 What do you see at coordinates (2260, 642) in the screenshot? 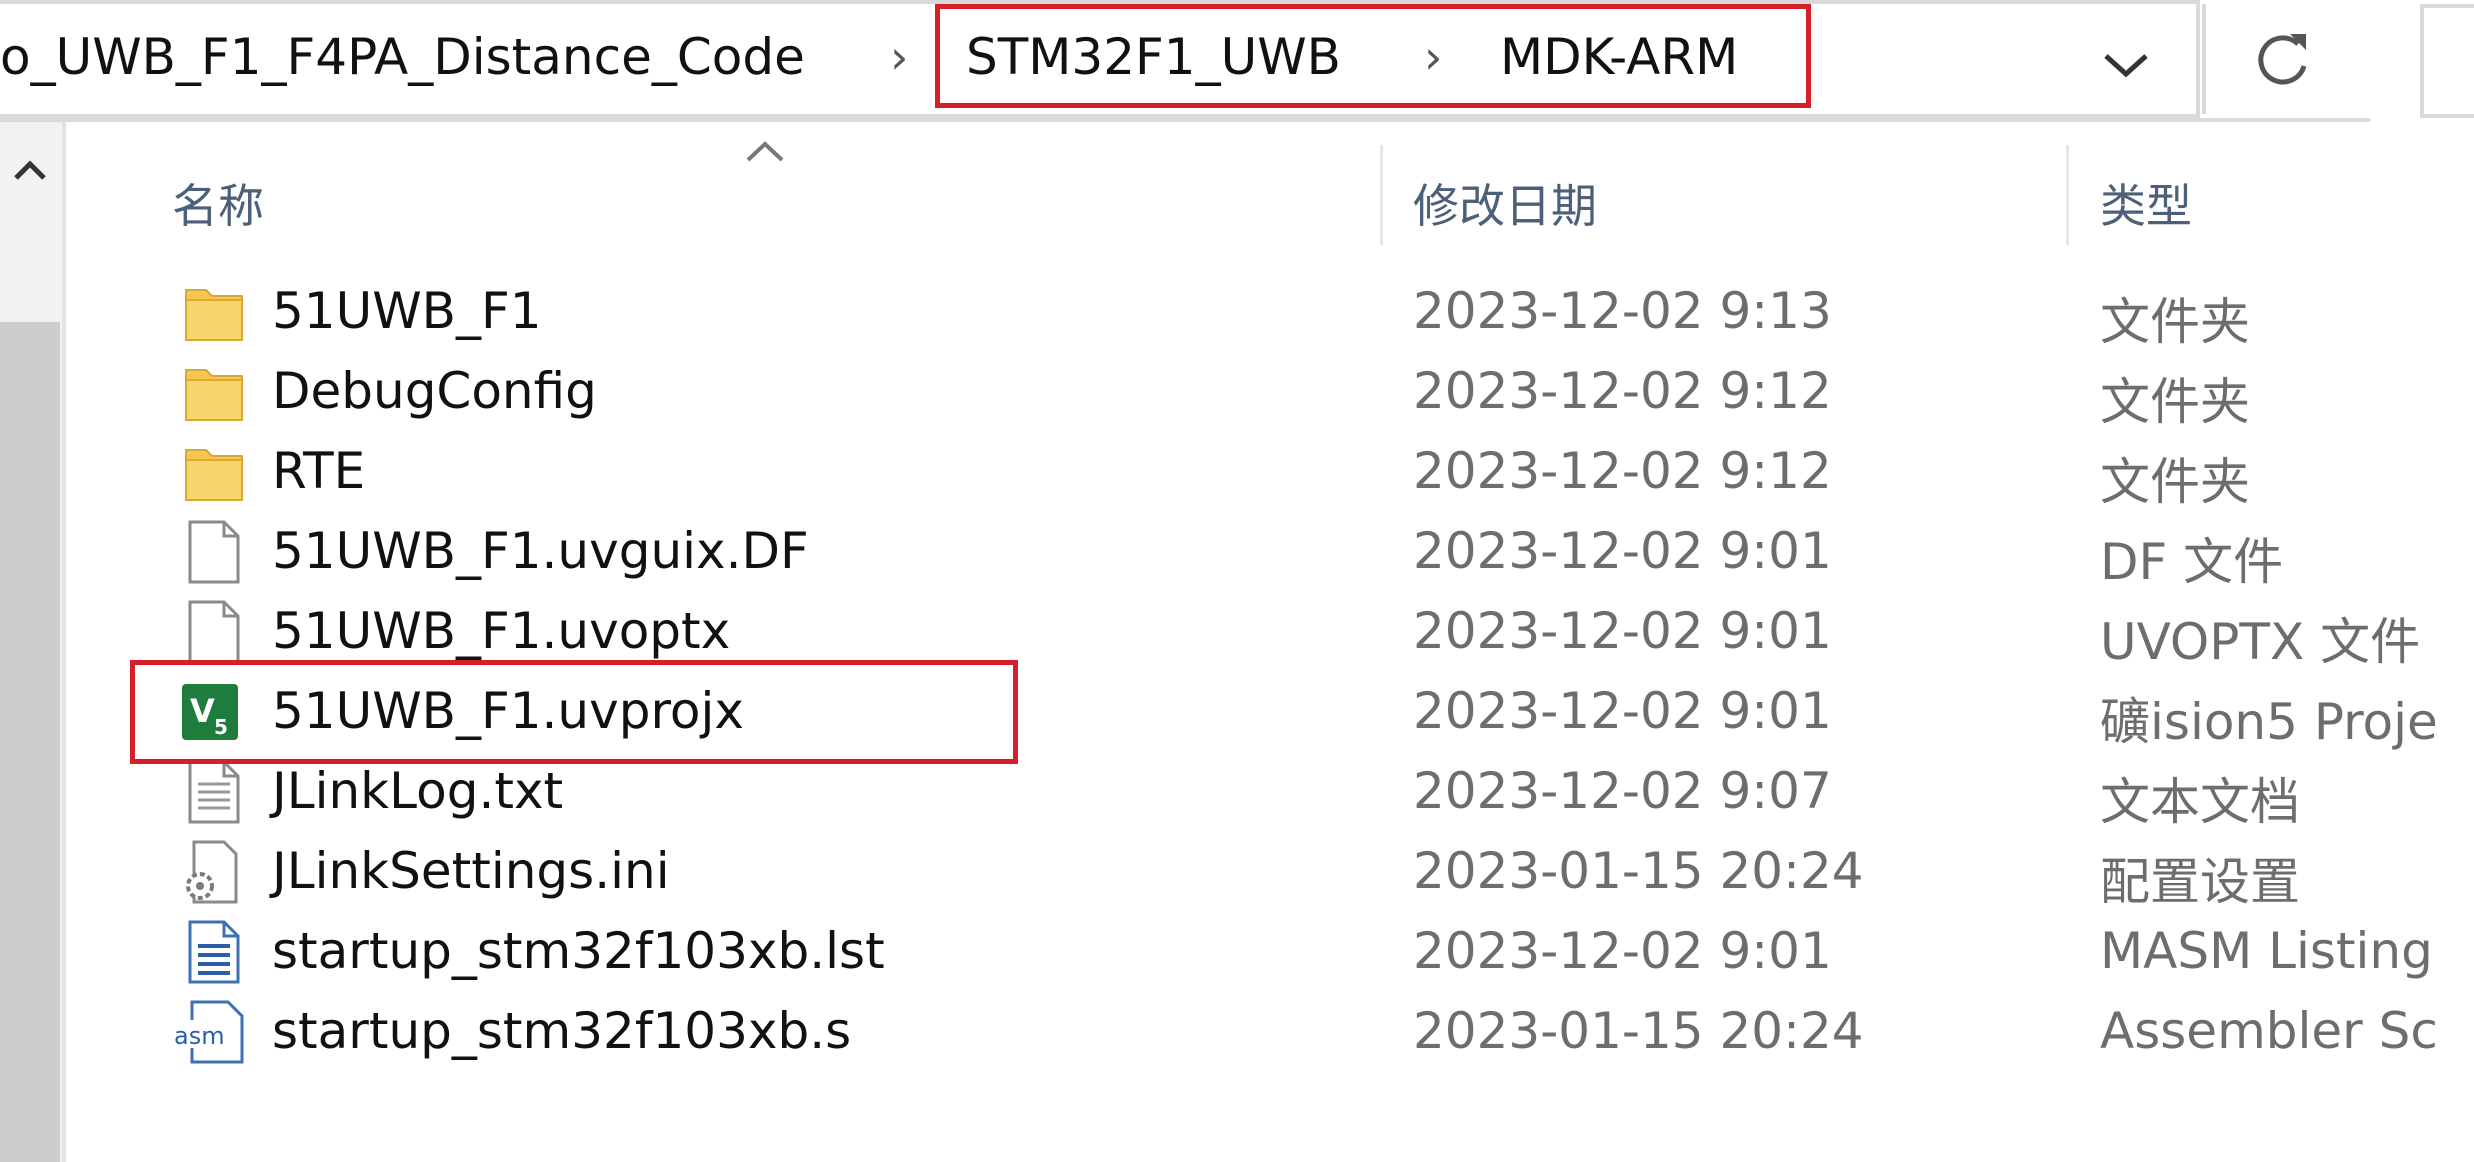
I see `file-type: UVOPTX 文件` at bounding box center [2260, 642].